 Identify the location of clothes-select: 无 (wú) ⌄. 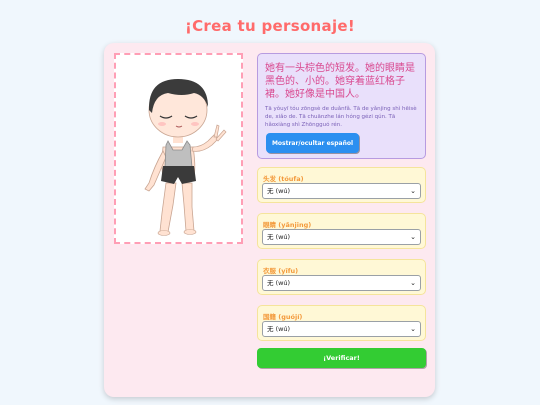
(341, 283).